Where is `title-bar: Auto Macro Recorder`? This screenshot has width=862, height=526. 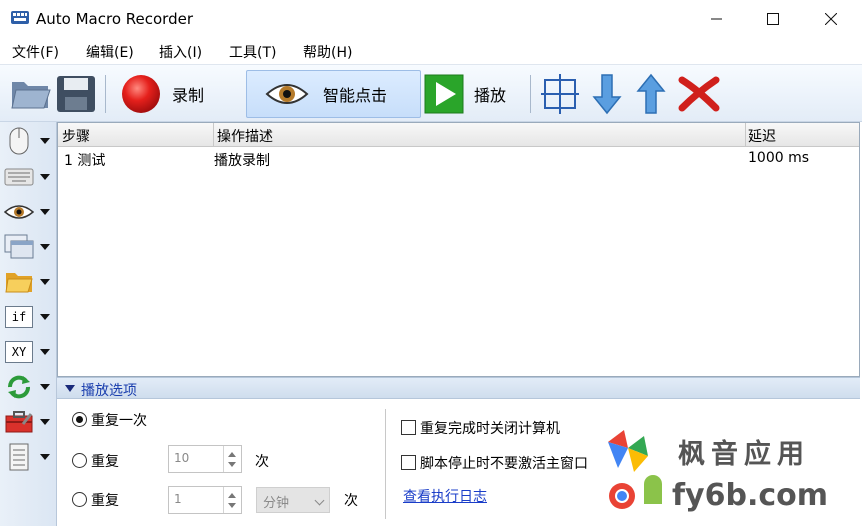 title-bar: Auto Macro Recorder is located at coordinates (431, 19).